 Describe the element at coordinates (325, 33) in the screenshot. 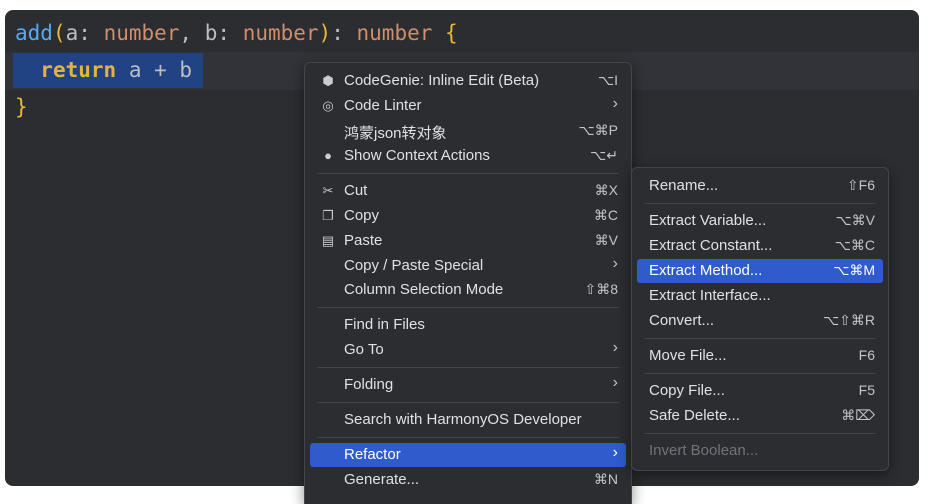

I see `paren-close: )` at that location.